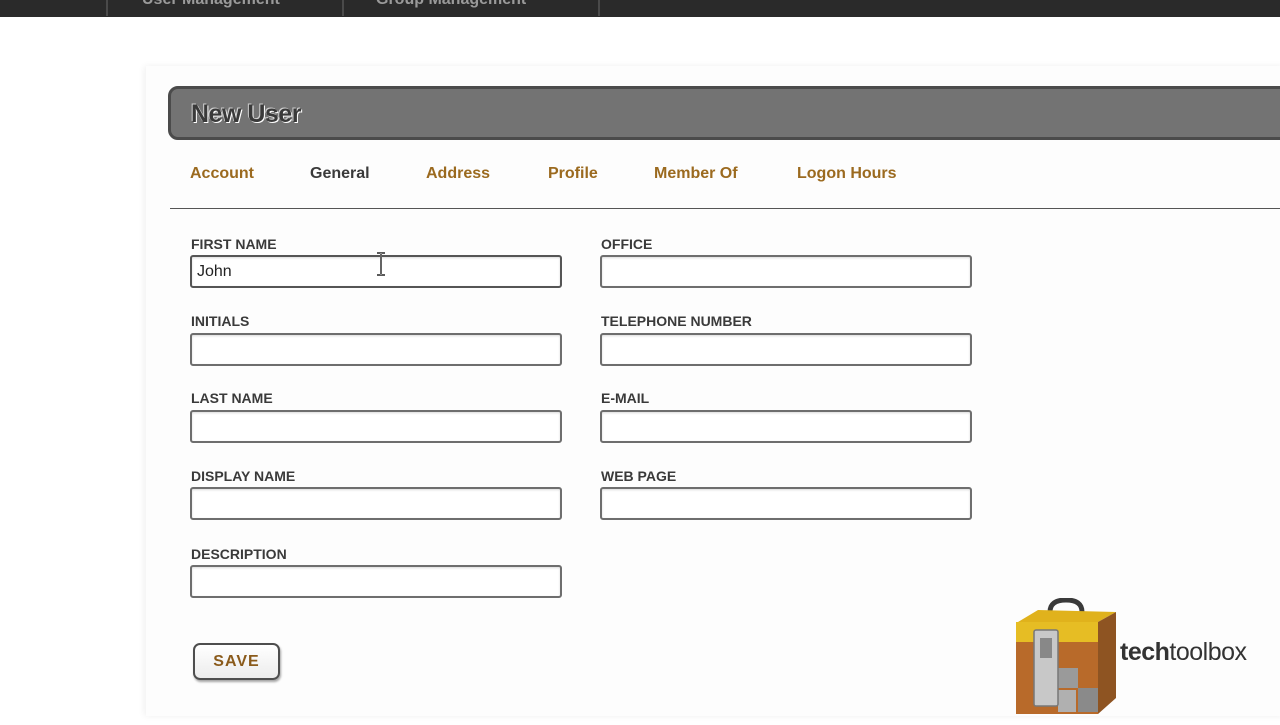 This screenshot has height=725, width=1280. Describe the element at coordinates (696, 174) in the screenshot. I see `tab-member-of: Member Of` at that location.